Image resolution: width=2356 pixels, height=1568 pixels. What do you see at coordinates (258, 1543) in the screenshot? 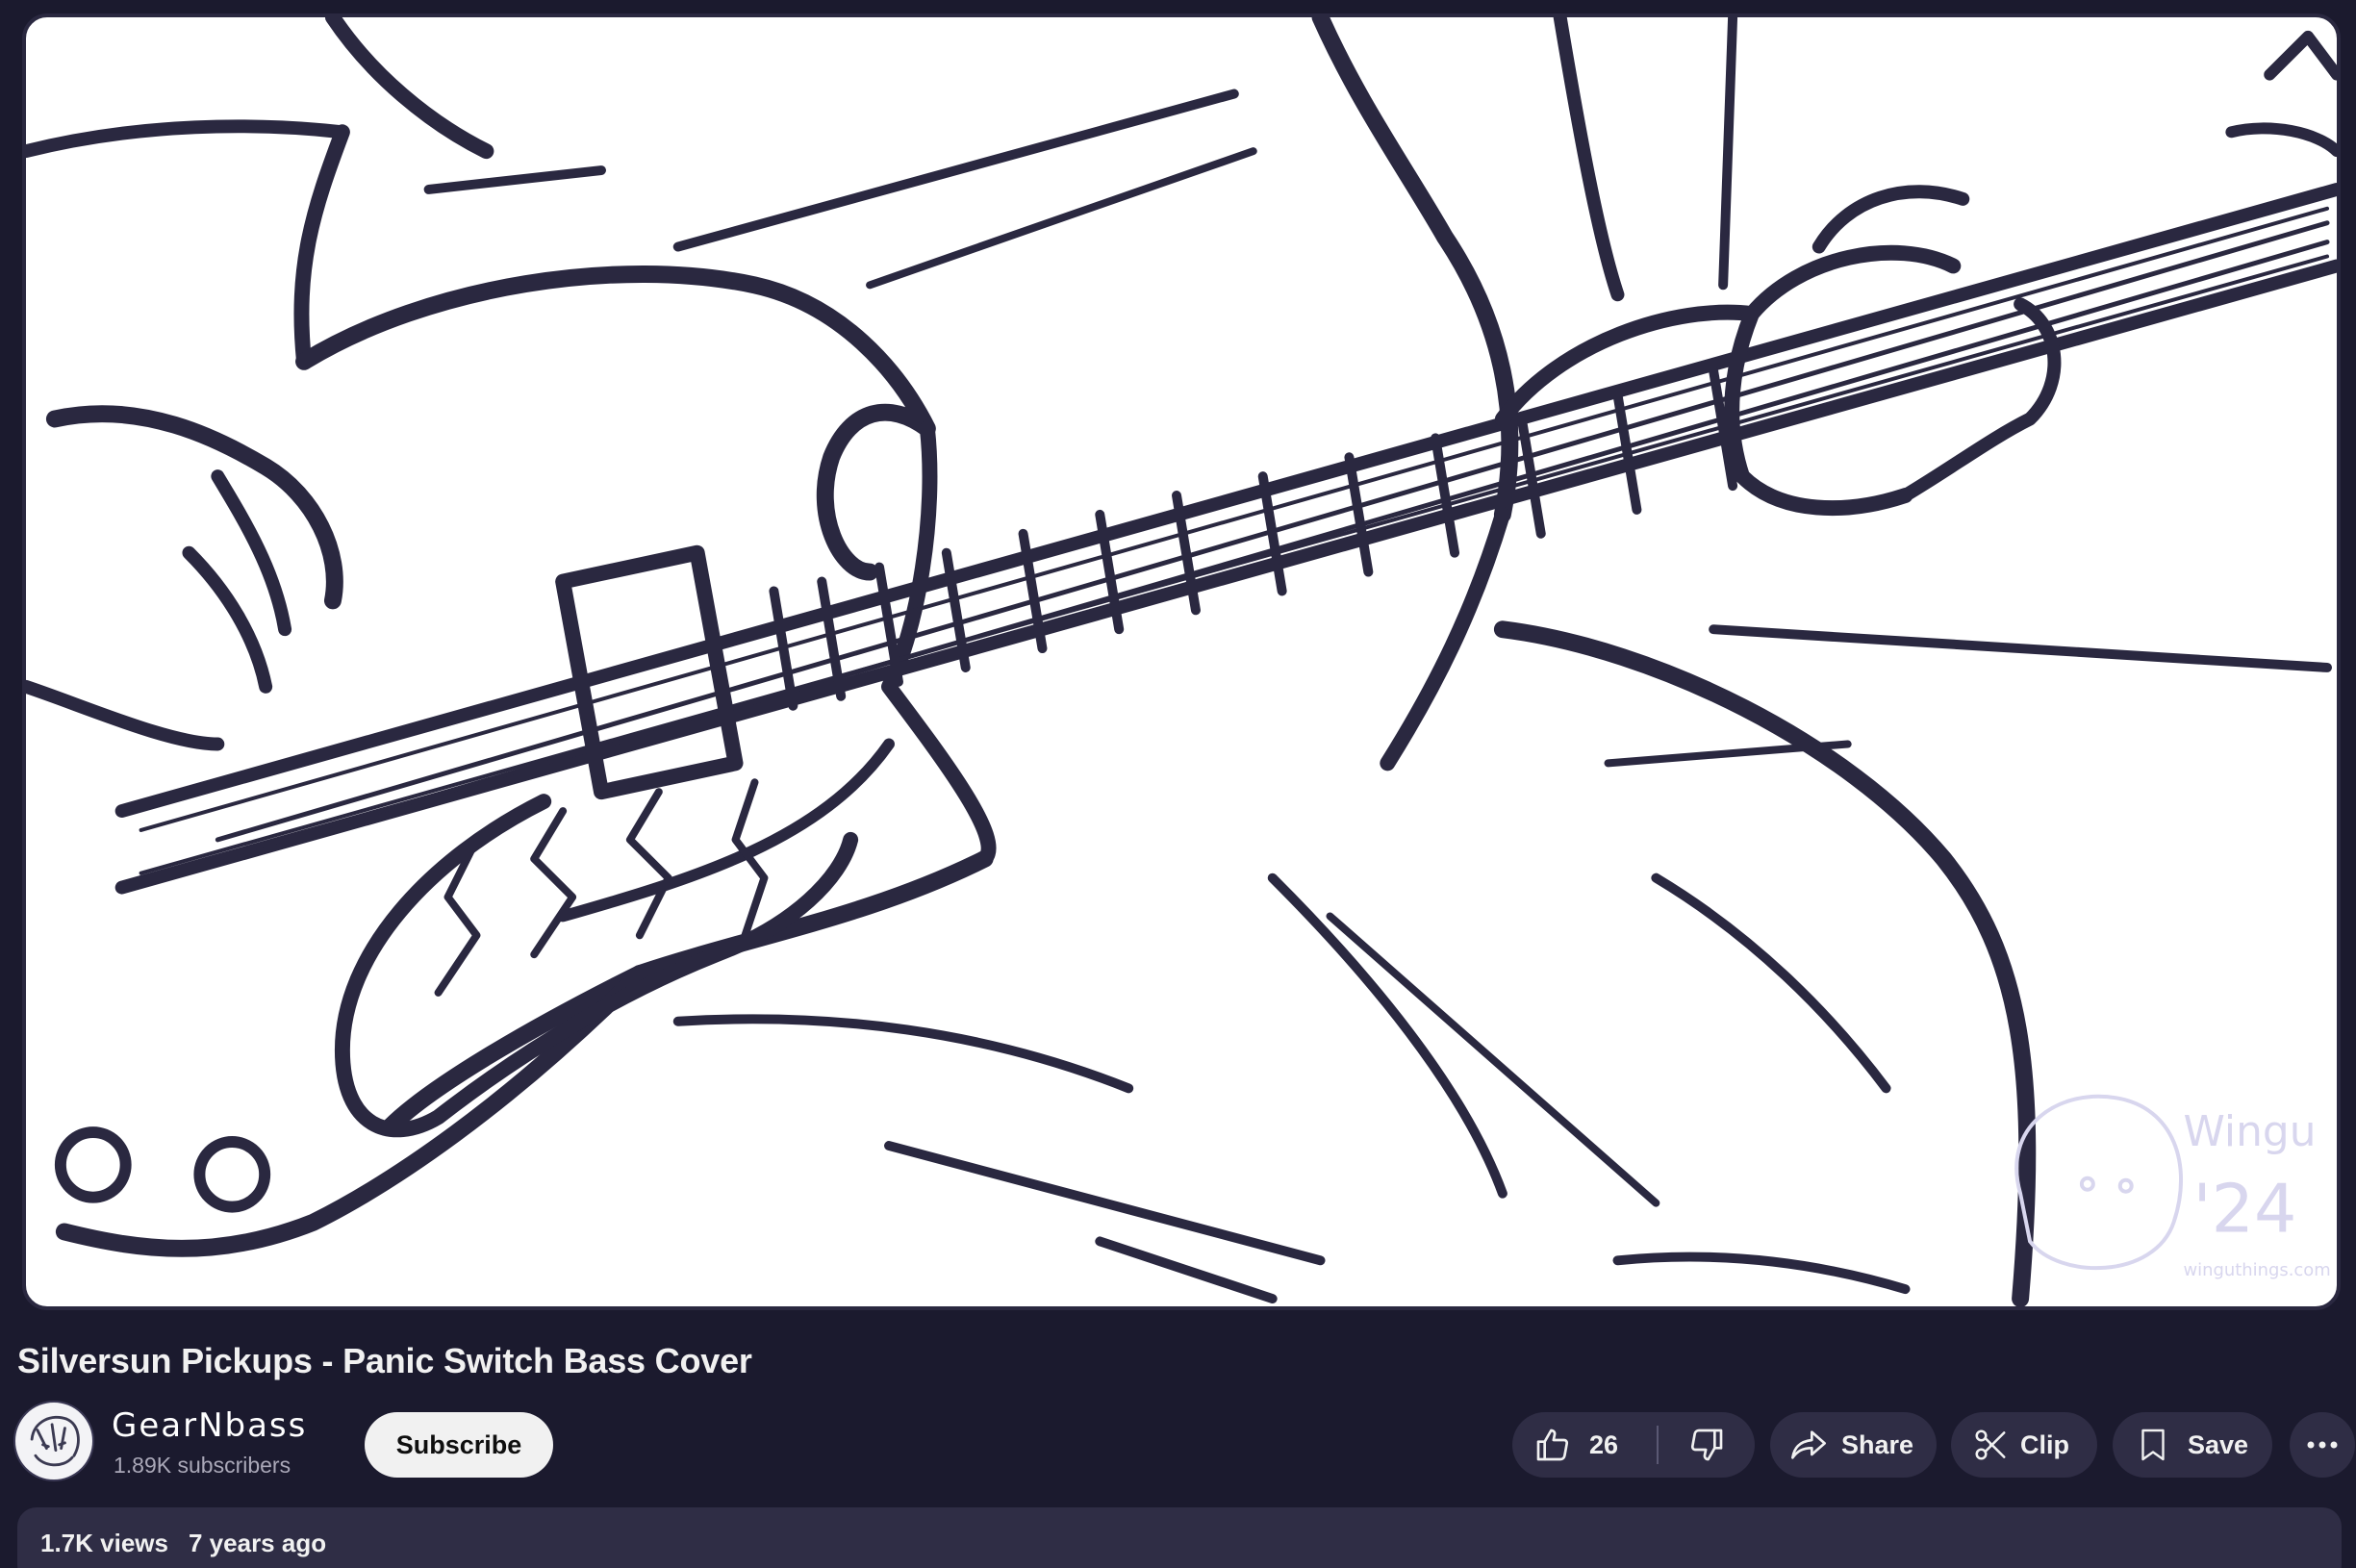
I see `upload-age: 7 years ago` at bounding box center [258, 1543].